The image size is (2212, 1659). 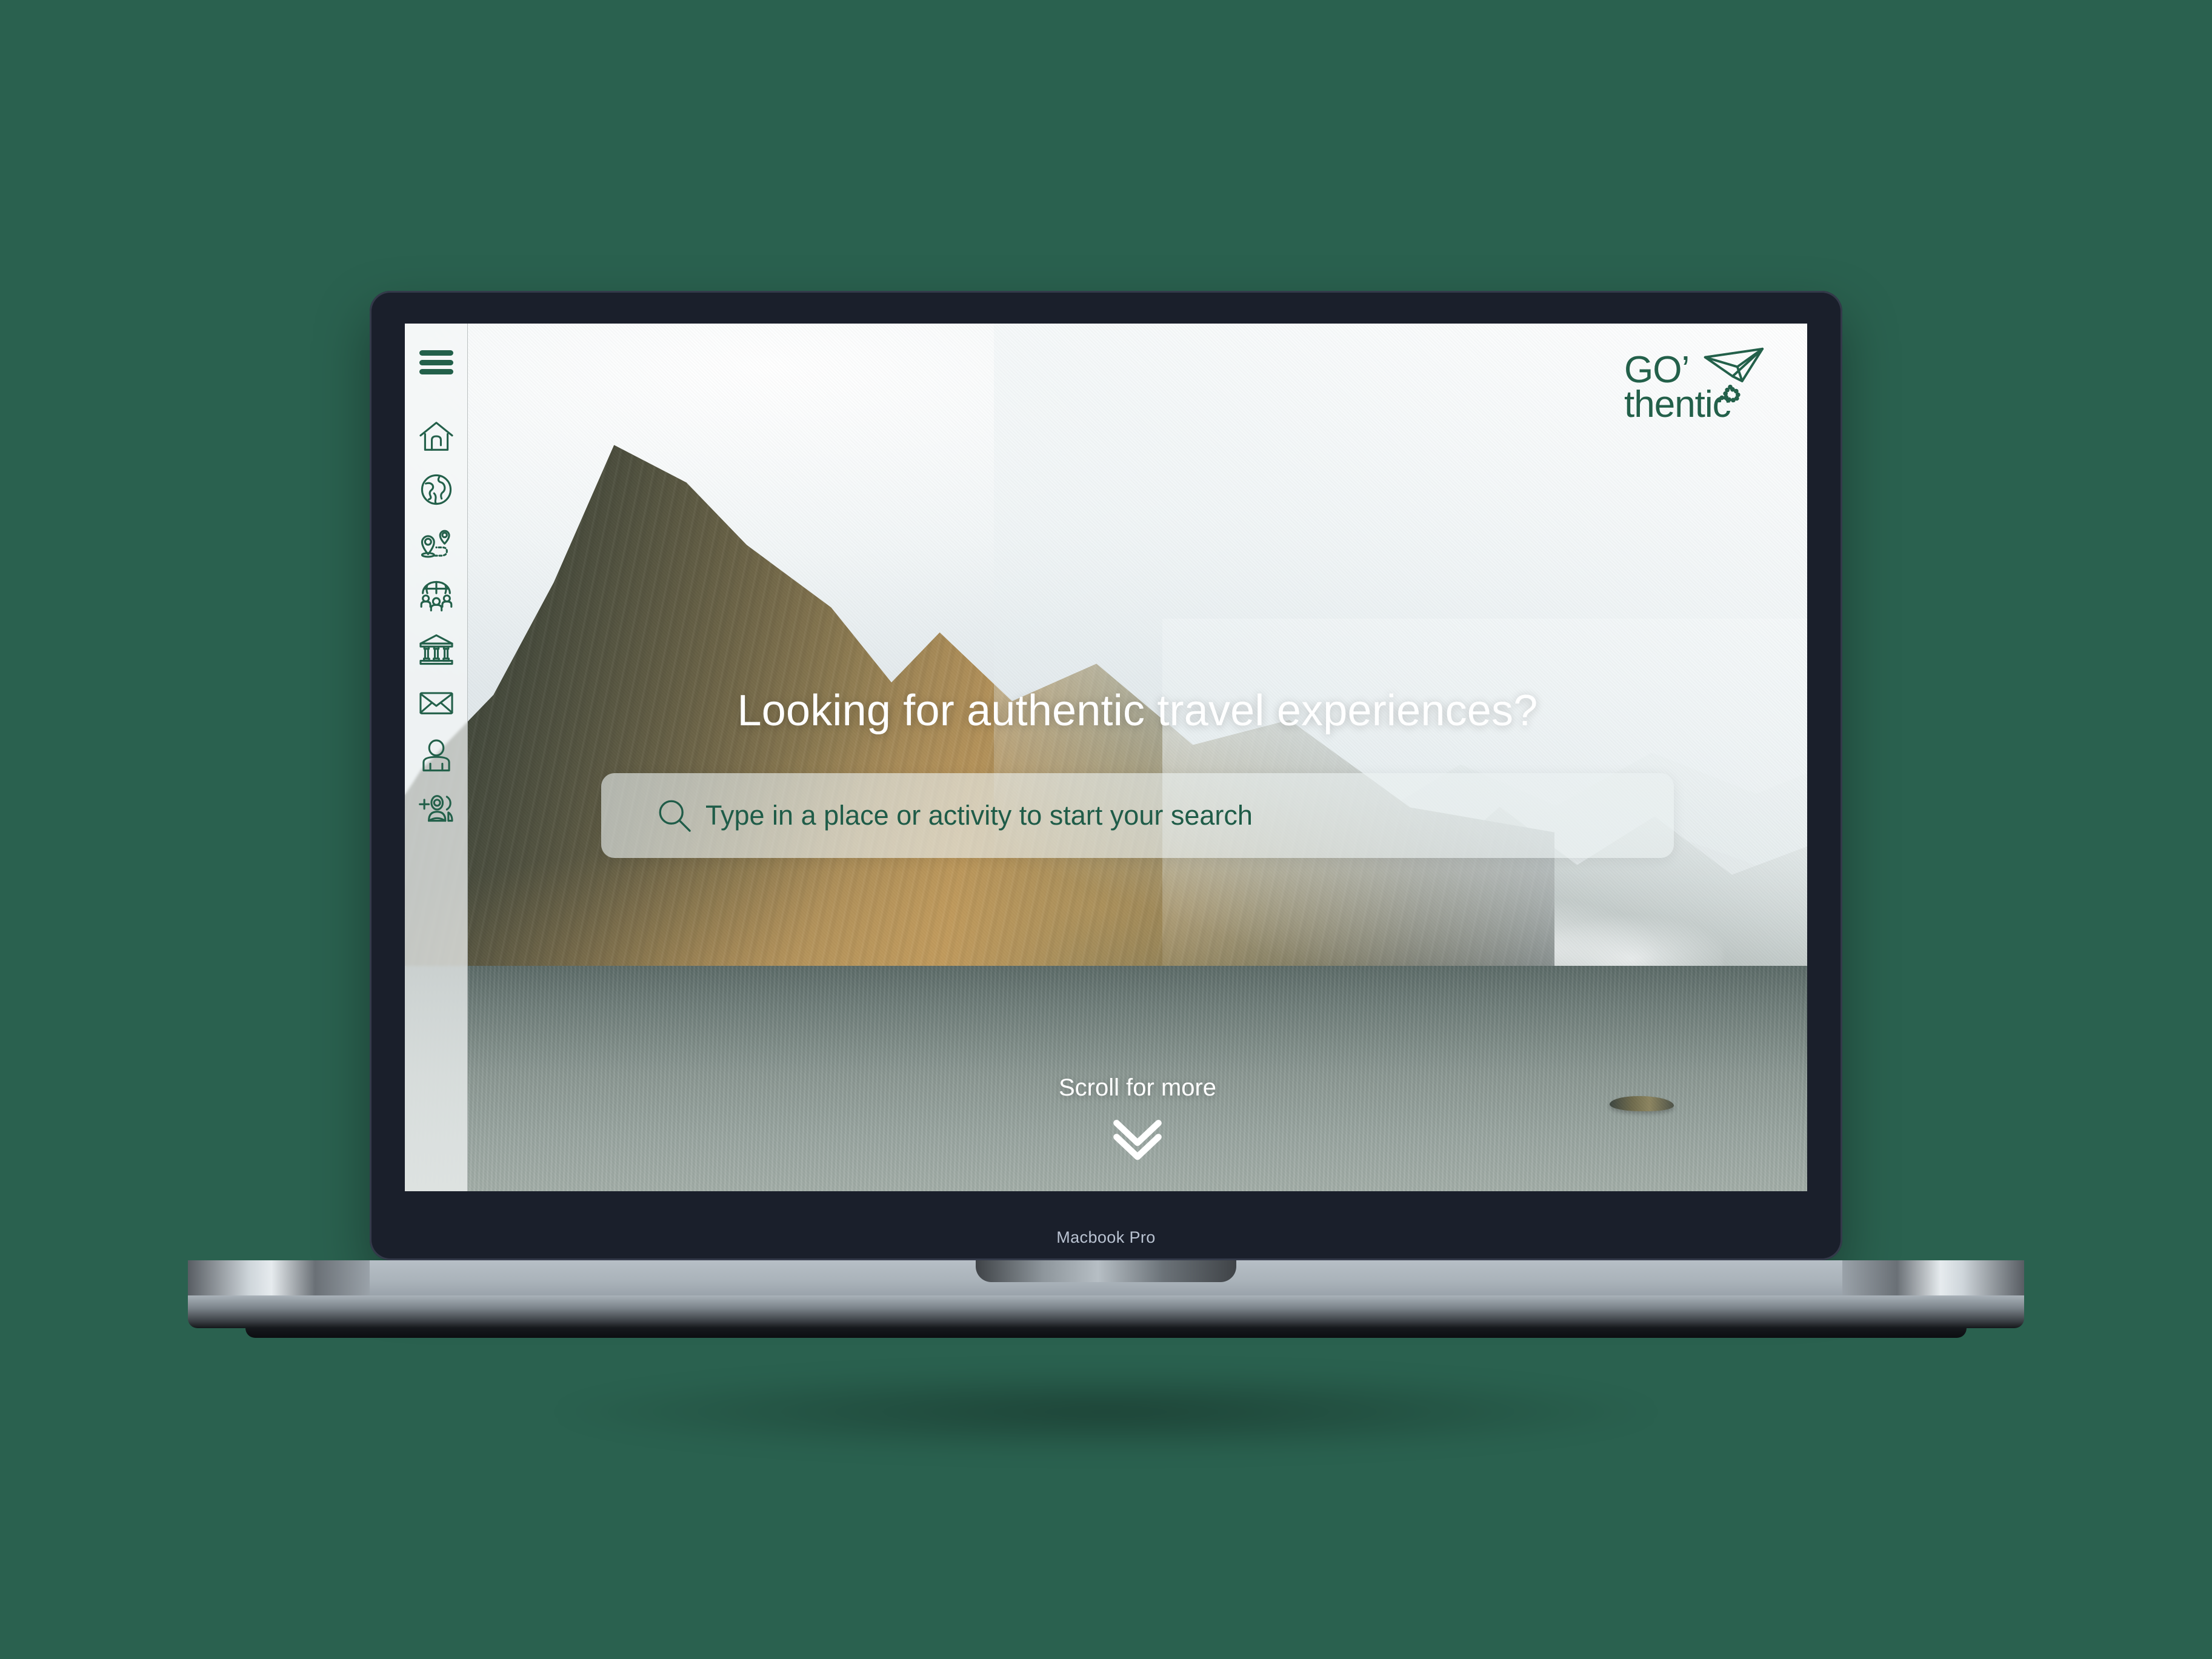 What do you see at coordinates (1106, 1423) in the screenshot?
I see `laptop-drop-shadow` at bounding box center [1106, 1423].